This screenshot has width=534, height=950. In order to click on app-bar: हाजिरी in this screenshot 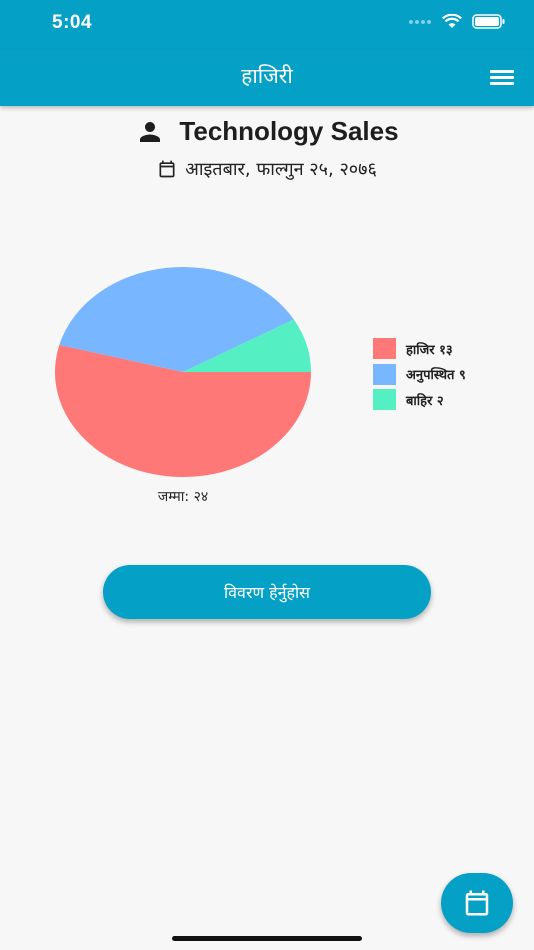, I will do `click(267, 78)`.